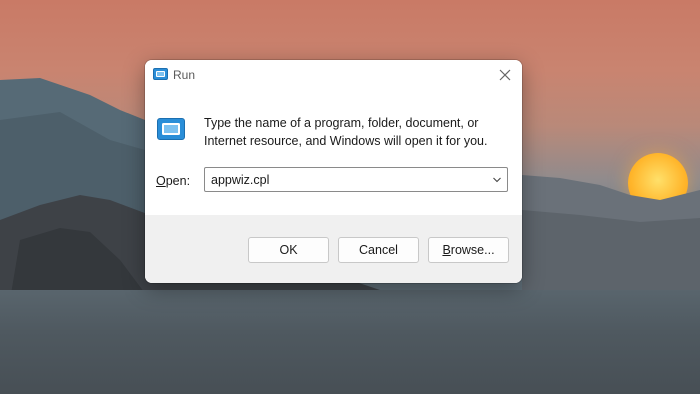 The height and width of the screenshot is (394, 700). I want to click on open-label: Open:, so click(173, 181).